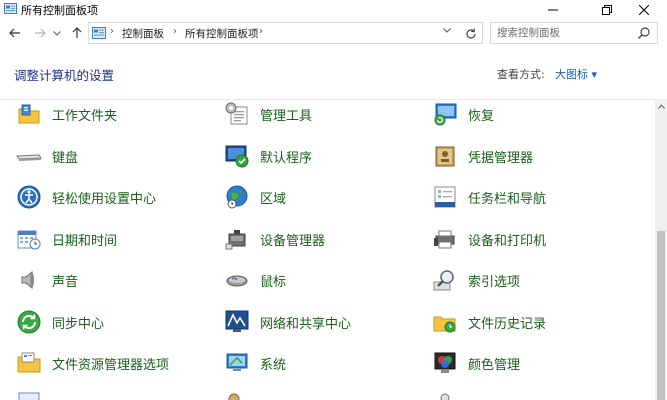 The height and width of the screenshot is (400, 667). I want to click on item-label: 鼠标, so click(273, 282).